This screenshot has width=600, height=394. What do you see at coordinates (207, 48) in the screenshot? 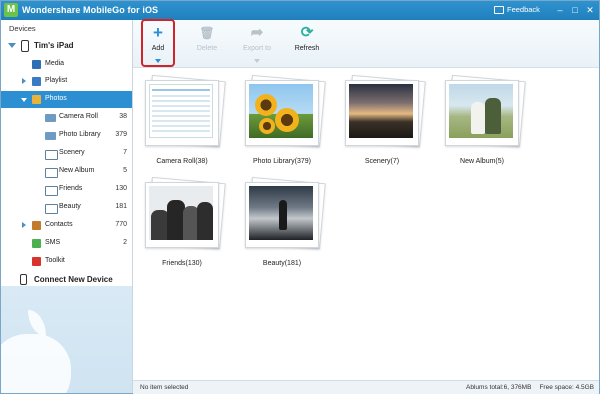
I see `delete-label: Delete` at bounding box center [207, 48].